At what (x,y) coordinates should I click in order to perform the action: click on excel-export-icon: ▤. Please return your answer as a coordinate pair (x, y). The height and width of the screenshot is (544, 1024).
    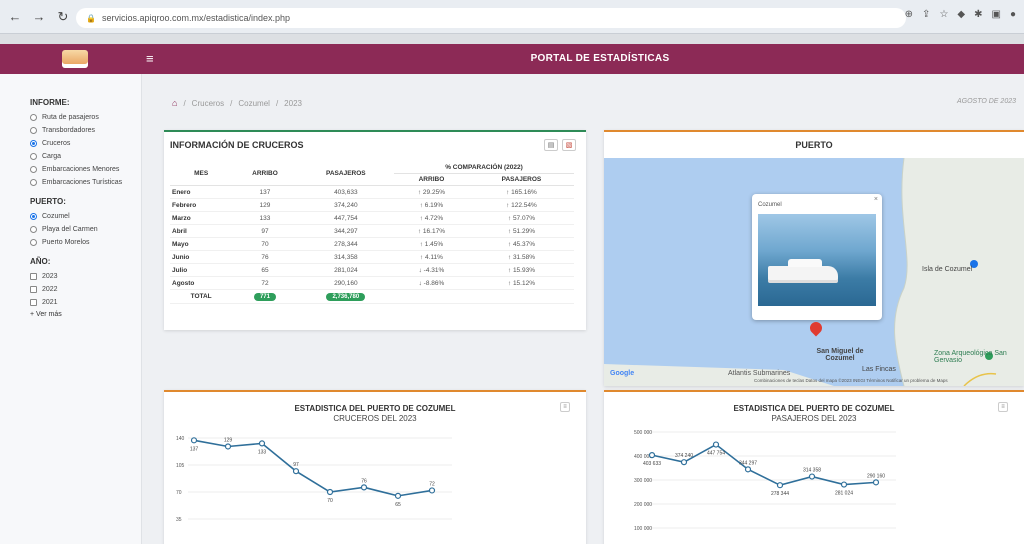
    Looking at the image, I should click on (551, 145).